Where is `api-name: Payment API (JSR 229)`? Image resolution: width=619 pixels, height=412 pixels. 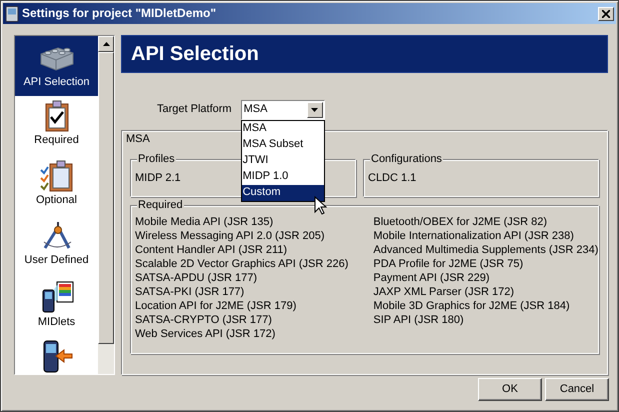 api-name: Payment API (JSR 229) is located at coordinates (432, 279).